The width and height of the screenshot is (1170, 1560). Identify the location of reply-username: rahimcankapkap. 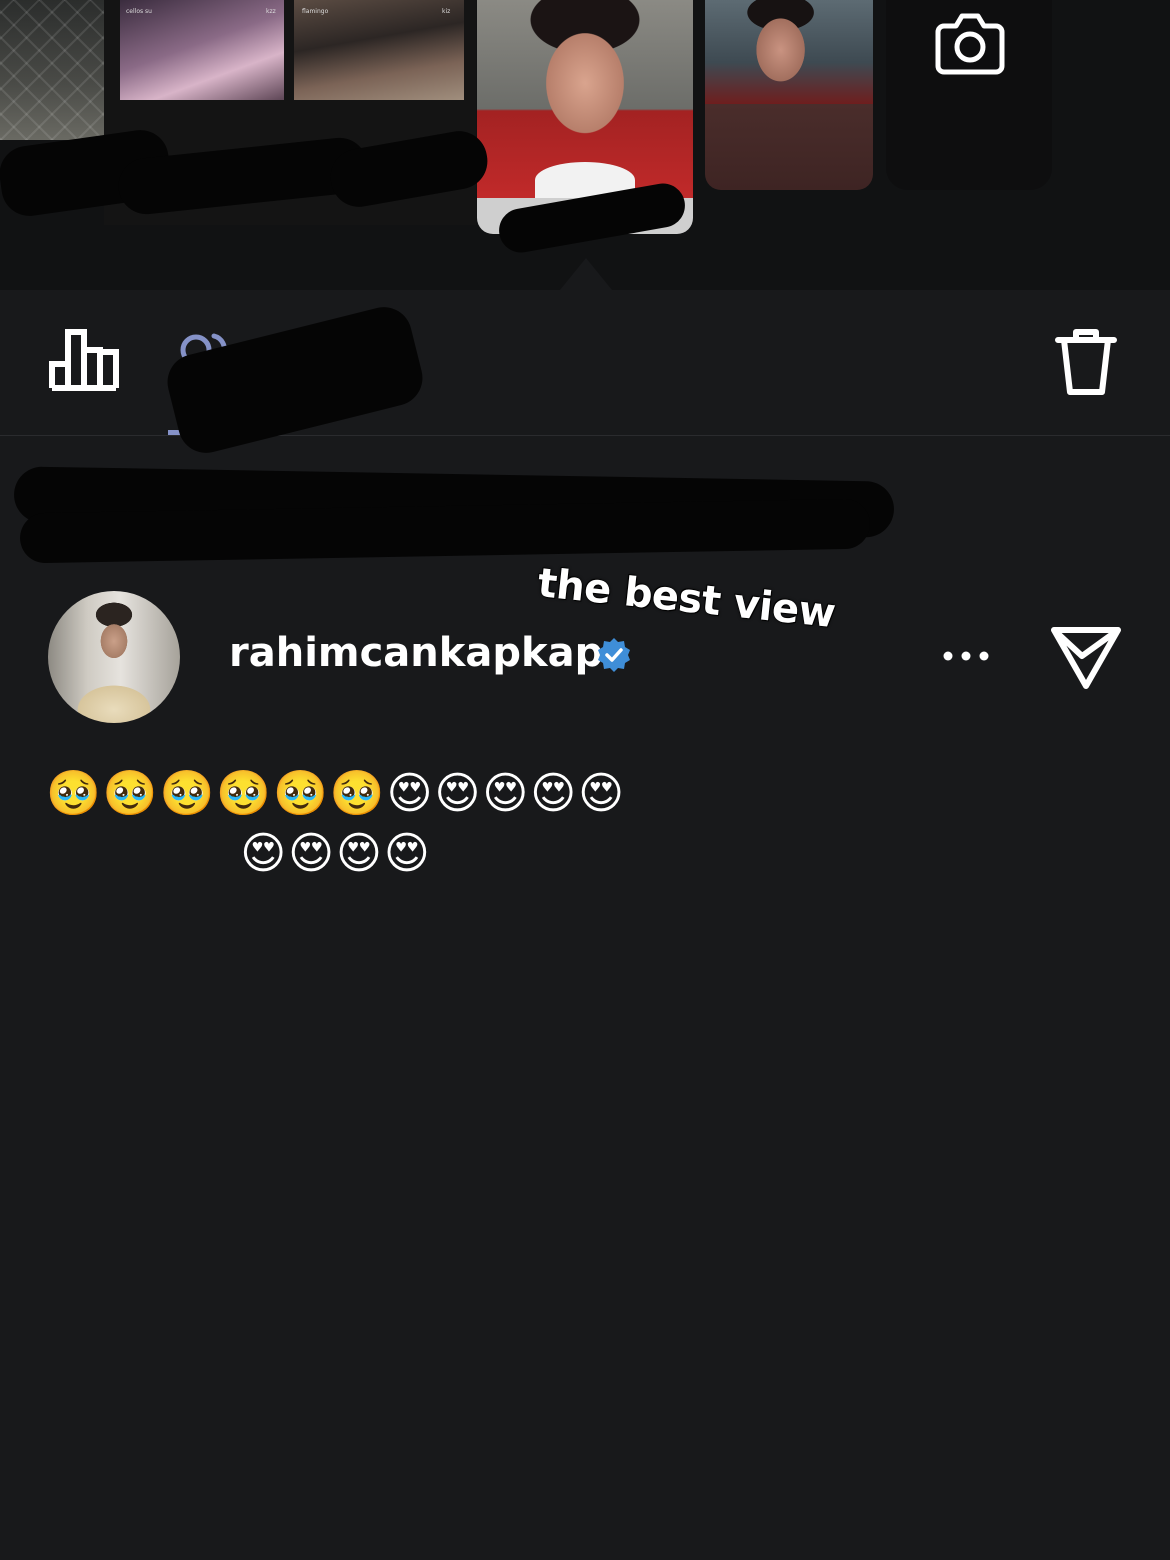
(416, 653).